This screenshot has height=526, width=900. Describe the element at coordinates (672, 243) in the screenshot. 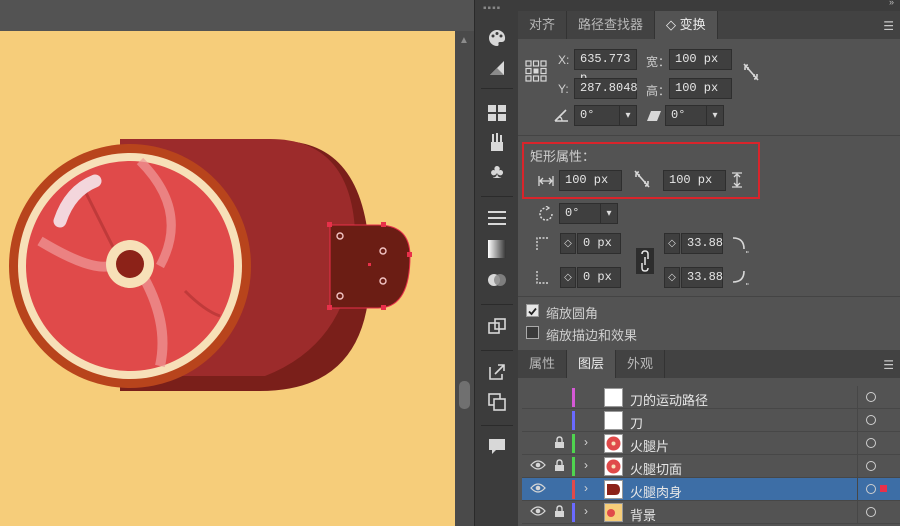

I see `corner-type-tr-stepper: ◇` at that location.